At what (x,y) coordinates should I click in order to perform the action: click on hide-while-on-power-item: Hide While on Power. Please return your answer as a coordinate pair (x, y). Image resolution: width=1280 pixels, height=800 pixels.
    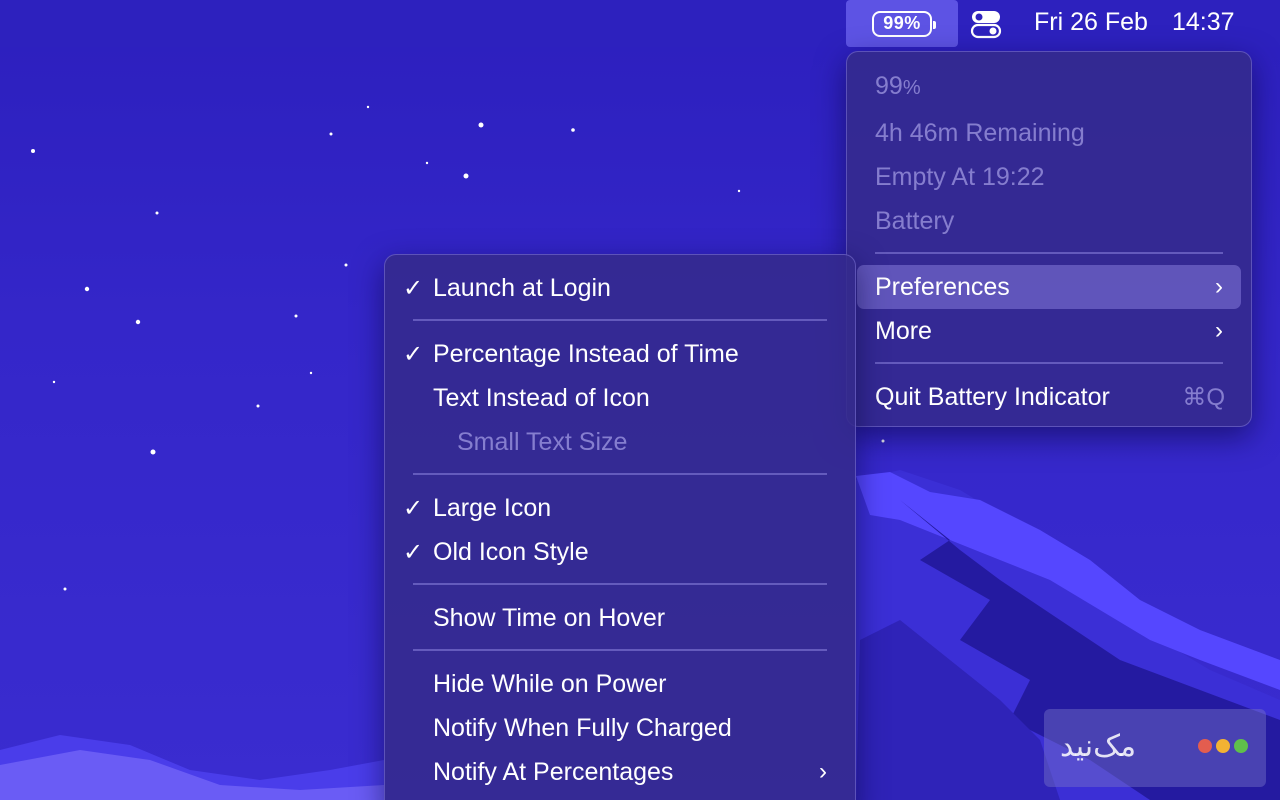
    Looking at the image, I should click on (620, 684).